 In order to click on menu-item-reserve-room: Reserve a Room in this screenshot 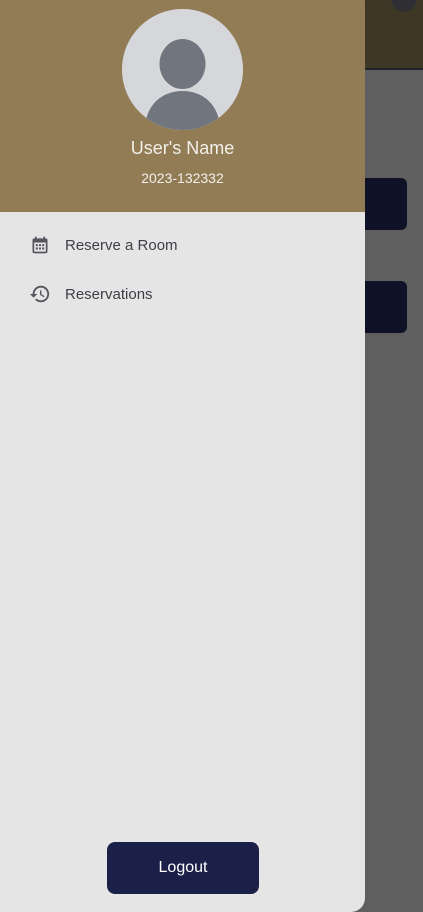, I will do `click(182, 245)`.